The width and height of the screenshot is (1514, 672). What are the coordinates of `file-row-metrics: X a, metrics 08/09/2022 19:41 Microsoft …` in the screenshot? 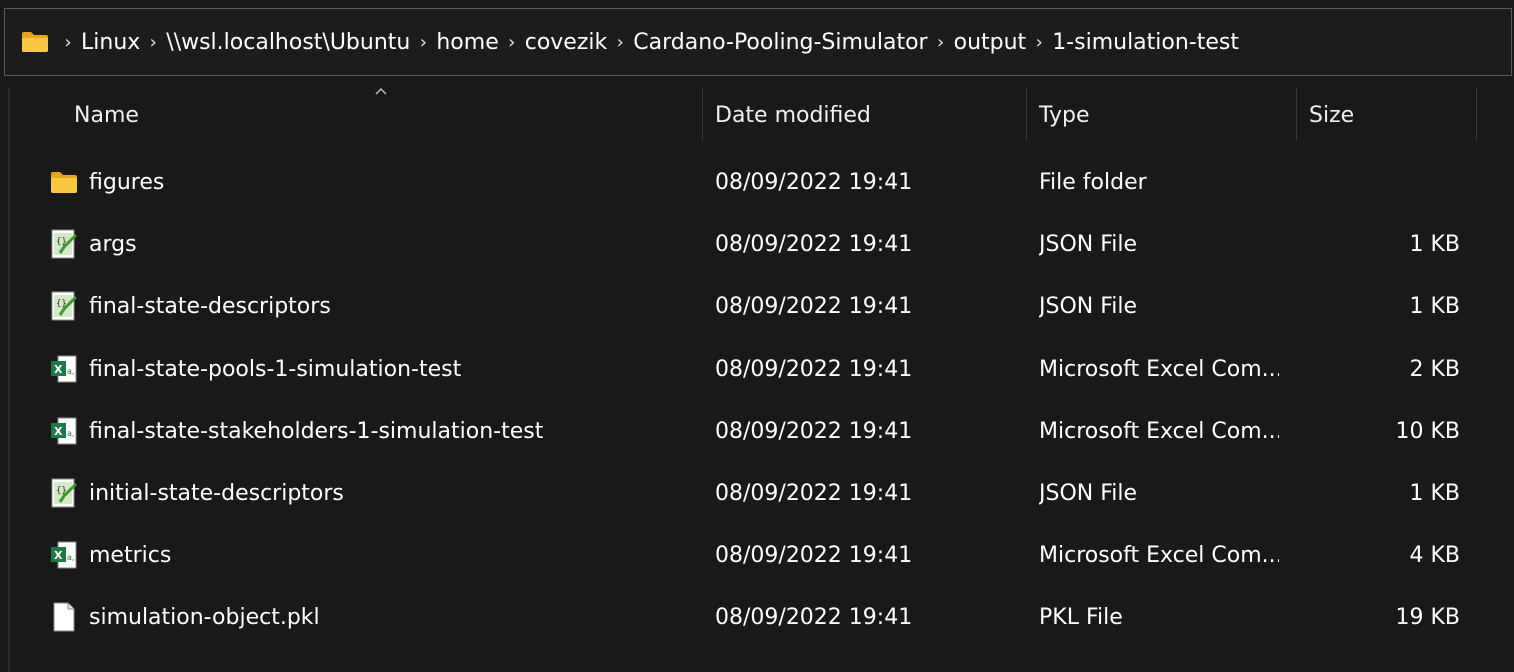 It's located at (757, 555).